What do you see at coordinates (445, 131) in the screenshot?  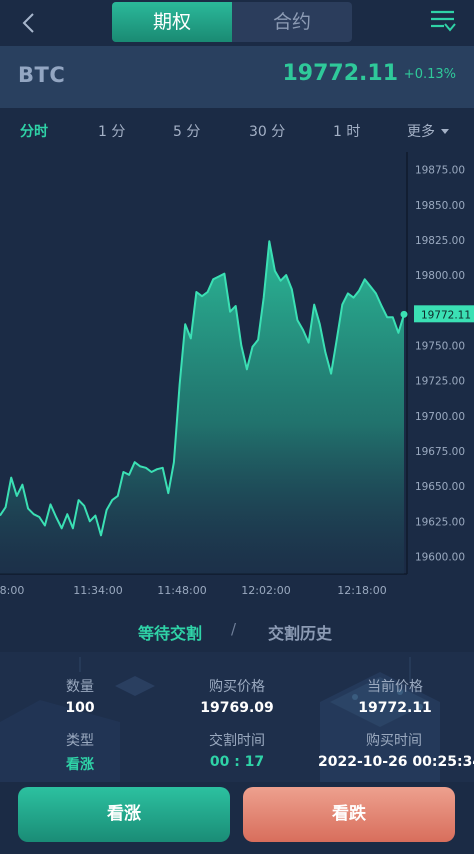 I see `caret-down-icon` at bounding box center [445, 131].